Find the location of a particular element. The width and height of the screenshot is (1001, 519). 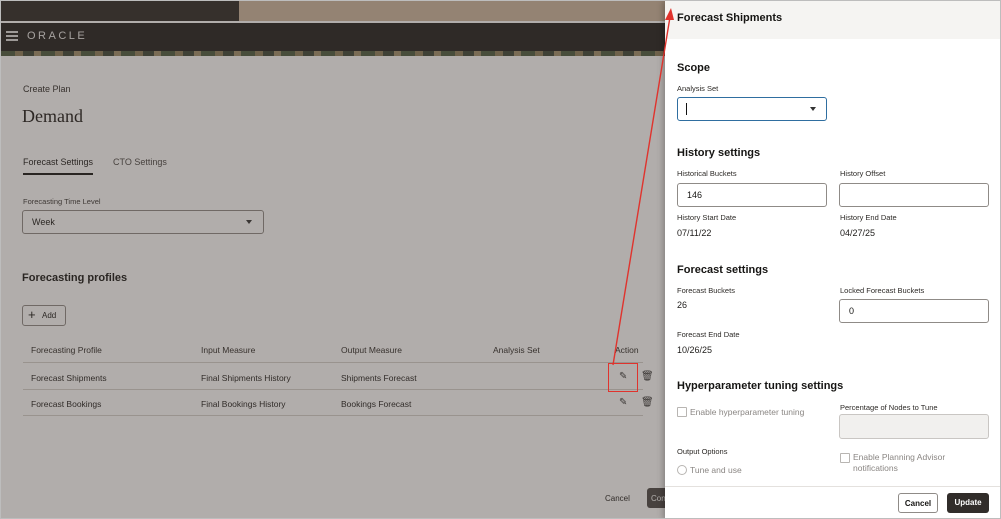

planning-advisor-checkbox is located at coordinates (845, 458).